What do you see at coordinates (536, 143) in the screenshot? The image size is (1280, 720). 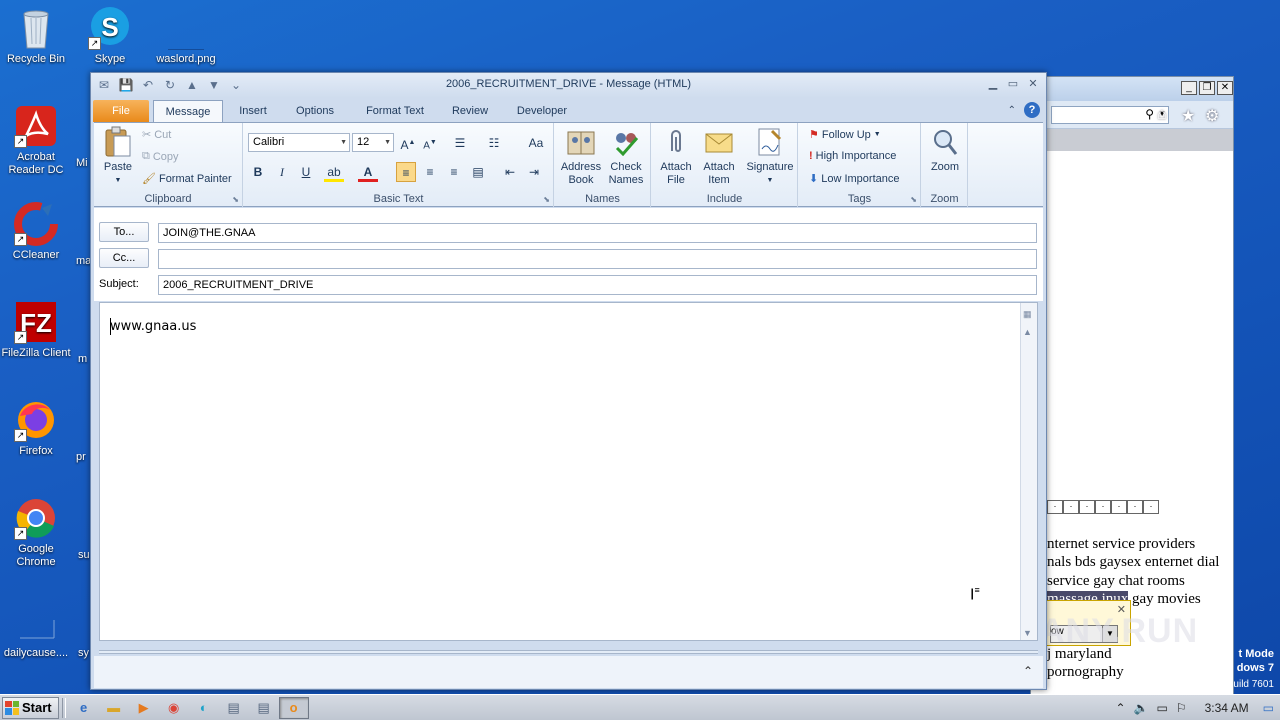 I see `styles-icon: Aa` at bounding box center [536, 143].